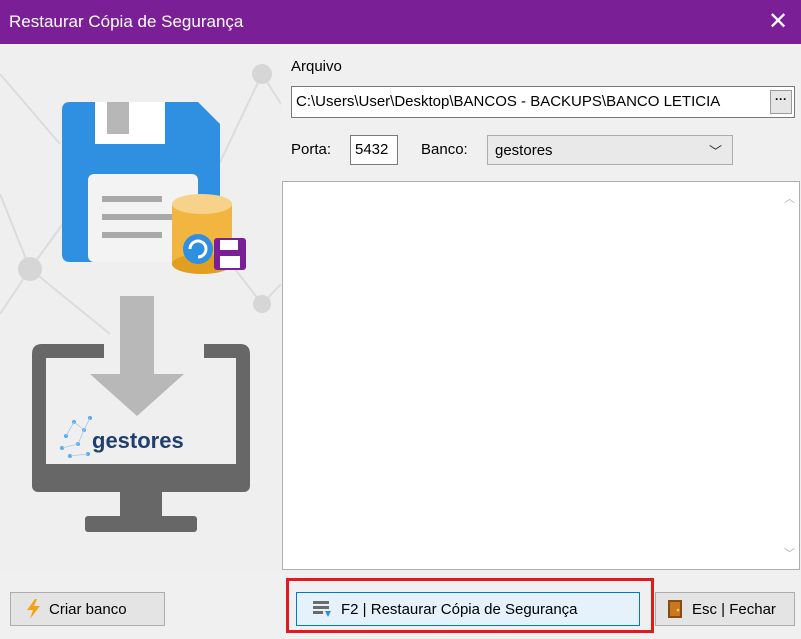 The width and height of the screenshot is (801, 639). What do you see at coordinates (400, 22) in the screenshot?
I see `title-bar: Restaurar Cópia de Segurança ✕` at bounding box center [400, 22].